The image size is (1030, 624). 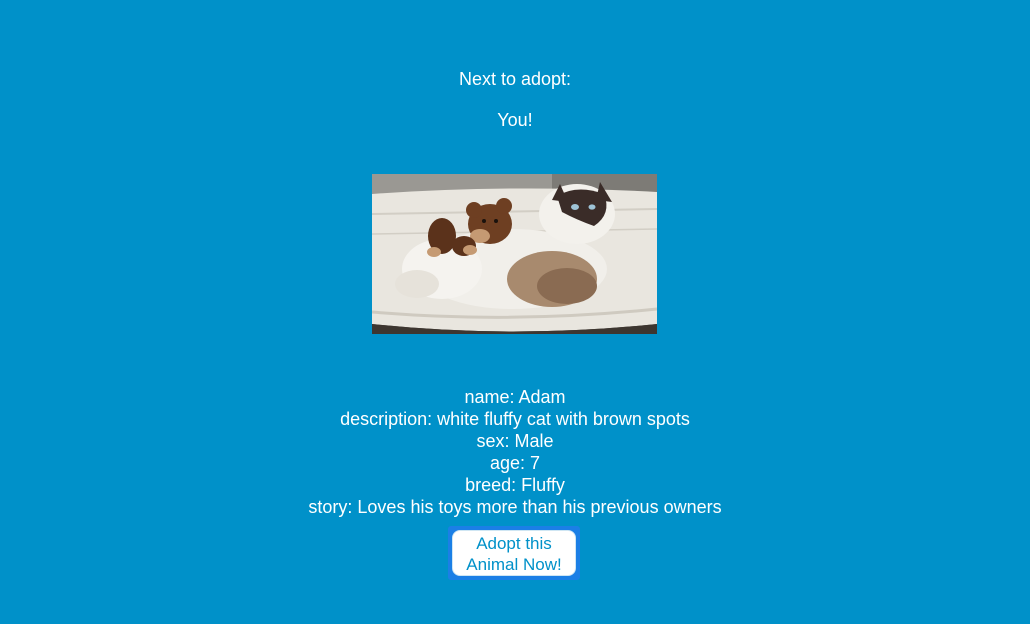 I want to click on pet-name: name: Adam, so click(x=515, y=397).